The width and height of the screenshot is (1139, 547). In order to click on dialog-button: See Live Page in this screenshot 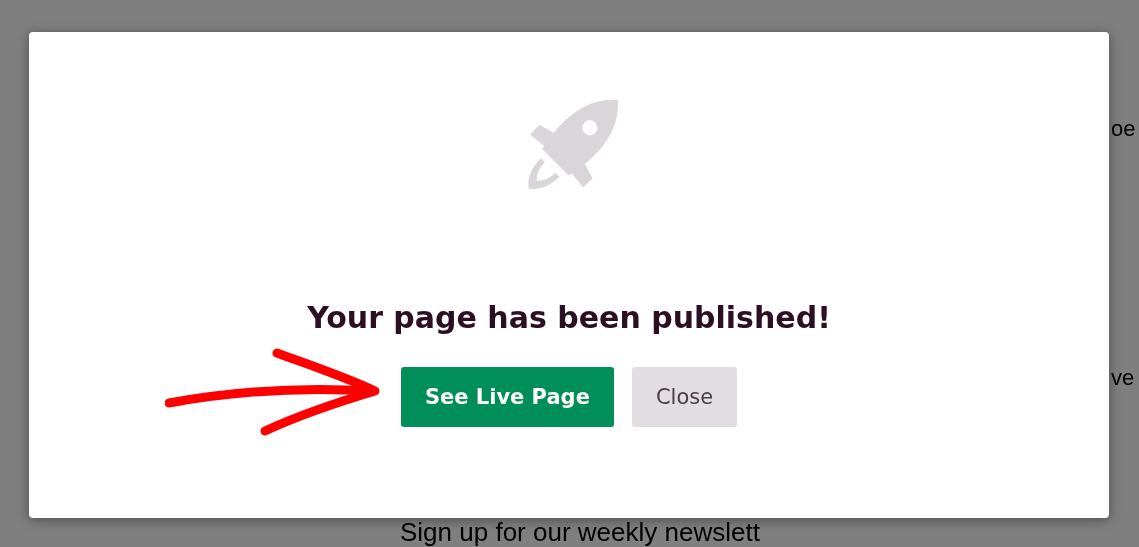, I will do `click(507, 397)`.